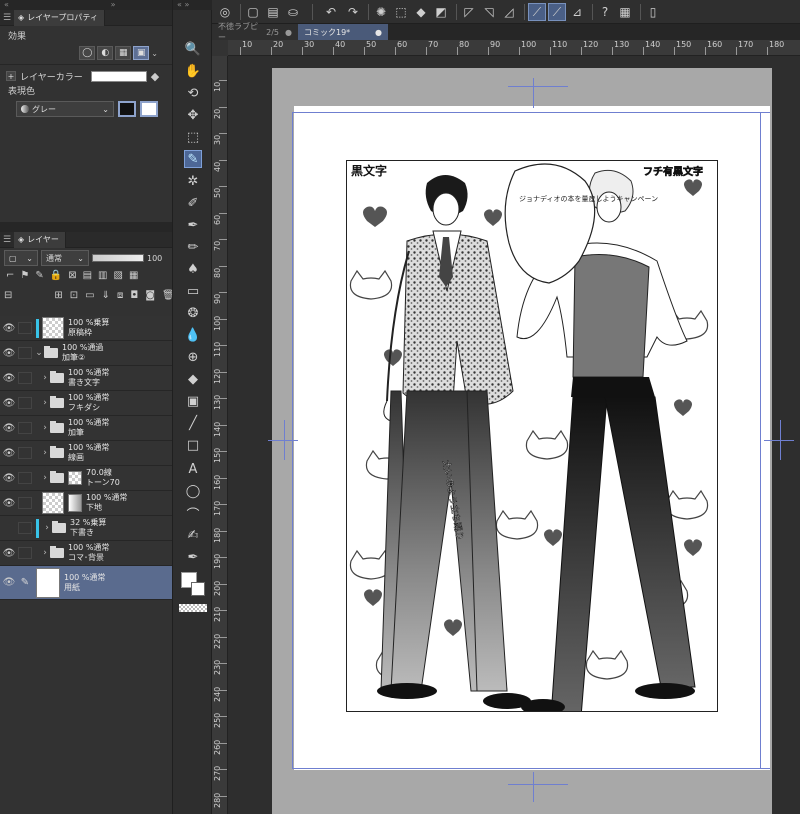 The width and height of the screenshot is (800, 814). Describe the element at coordinates (86, 403) in the screenshot. I see `layer-row-3: 👁 › 100 %通常 フキダシ` at that location.